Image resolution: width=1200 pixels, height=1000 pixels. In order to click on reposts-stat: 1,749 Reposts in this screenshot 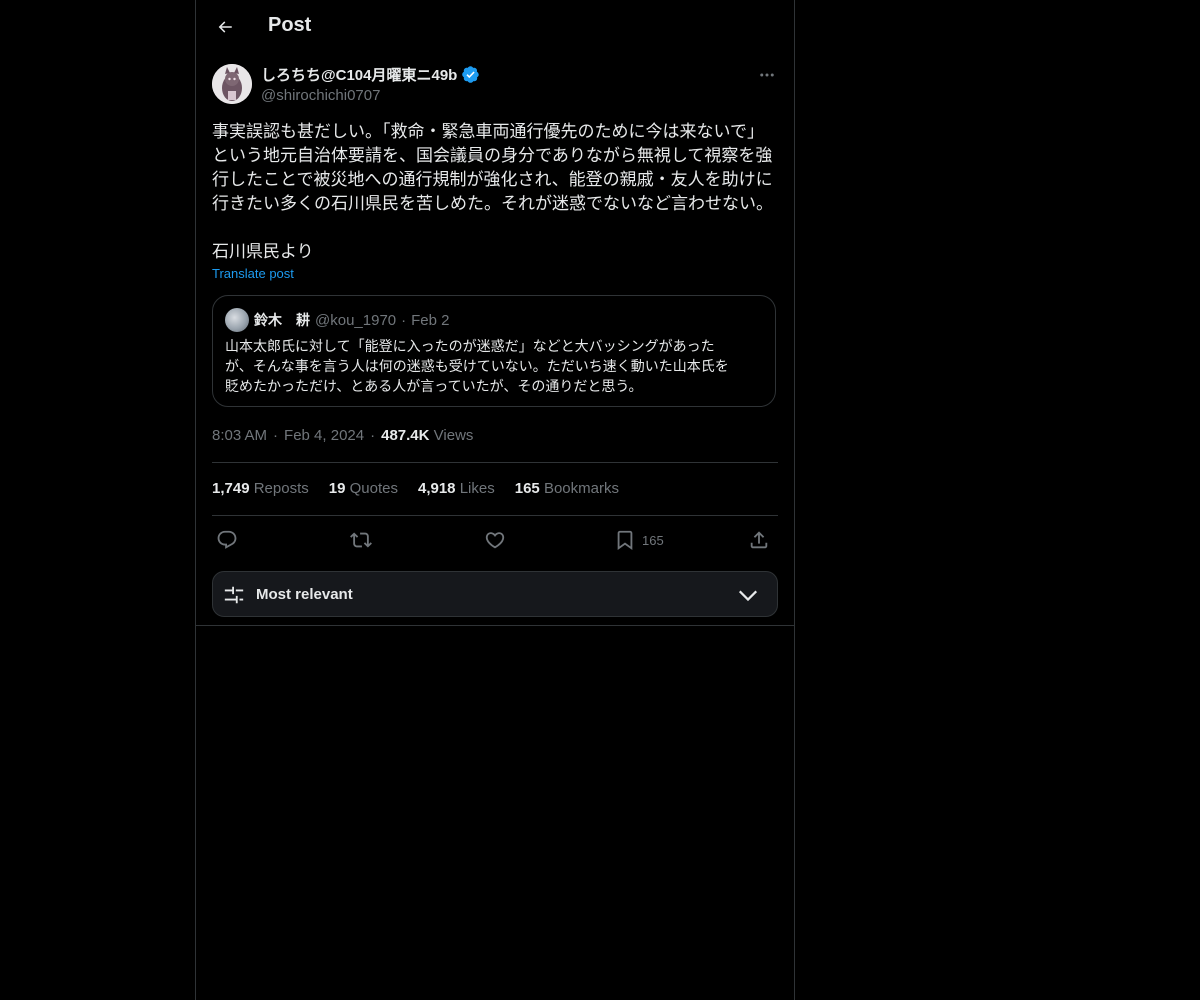, I will do `click(260, 488)`.